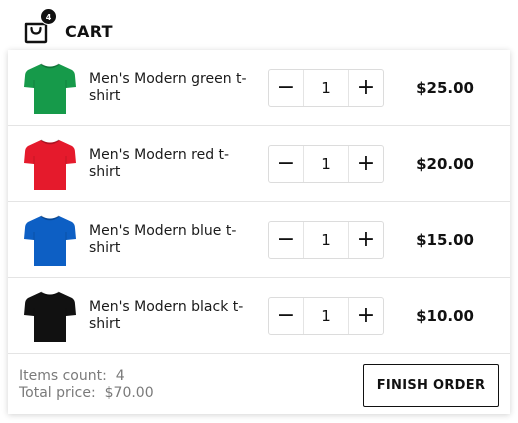  What do you see at coordinates (445, 88) in the screenshot?
I see `item-price: $25.00` at bounding box center [445, 88].